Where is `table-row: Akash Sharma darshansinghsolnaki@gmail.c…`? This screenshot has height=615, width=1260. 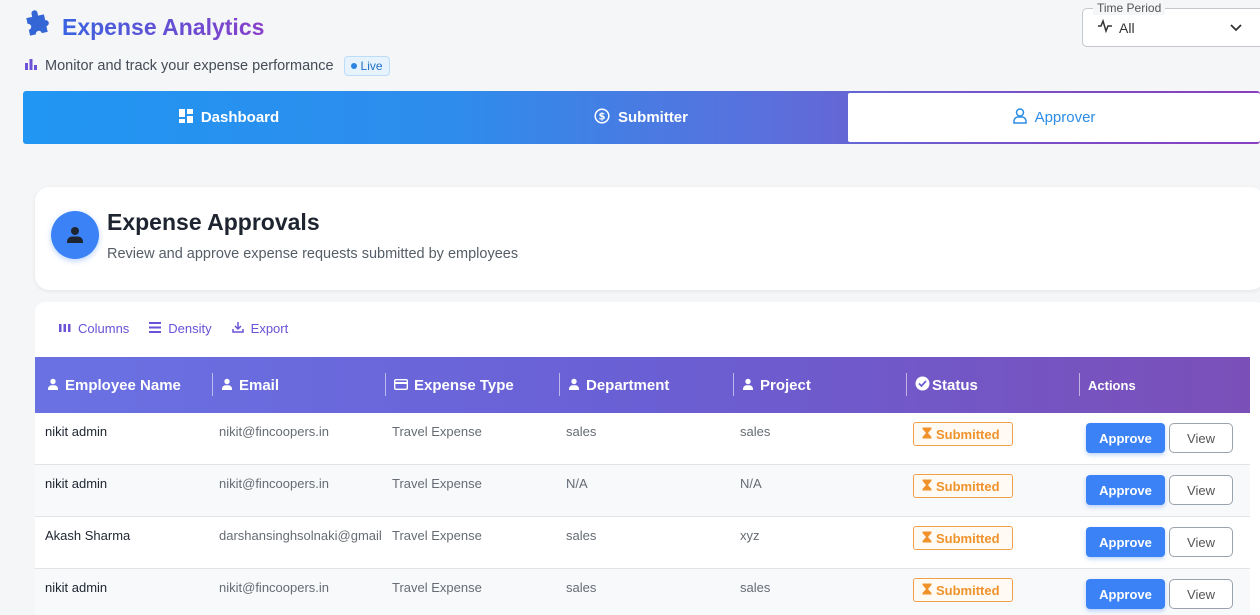
table-row: Akash Sharma darshansinghsolnaki@gmail.c… is located at coordinates (642, 543).